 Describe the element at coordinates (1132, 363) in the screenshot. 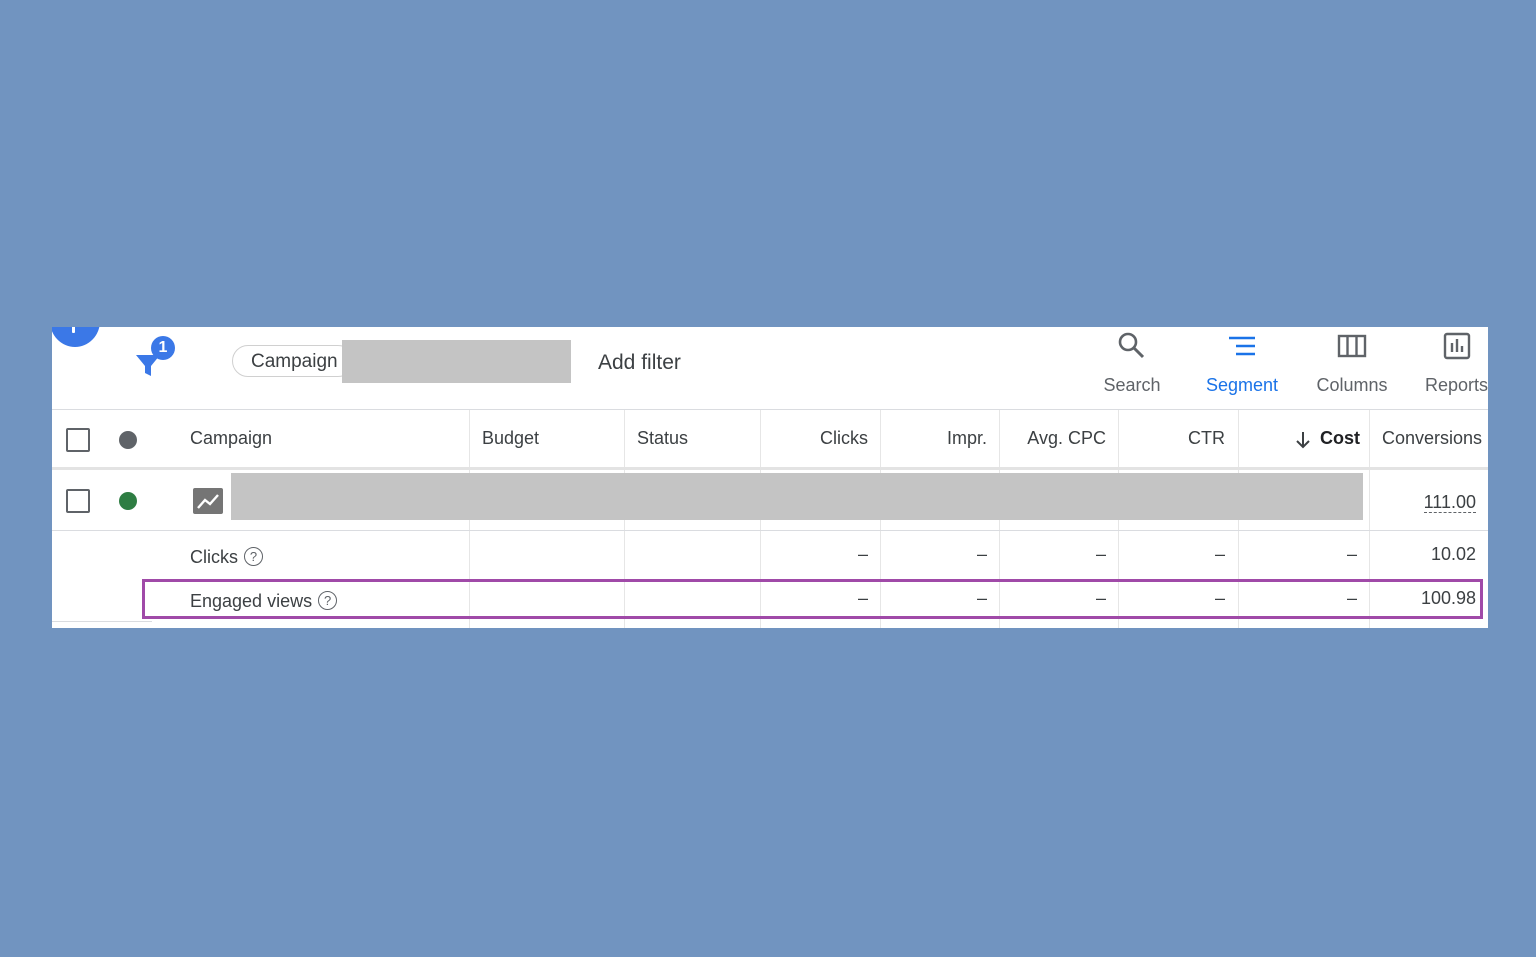

I see `search-tool-button: Search` at that location.